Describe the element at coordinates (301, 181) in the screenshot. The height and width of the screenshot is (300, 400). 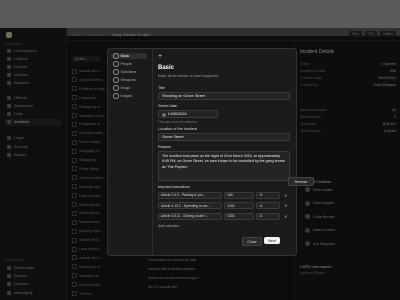
I see `remove-popover: Remove` at that location.